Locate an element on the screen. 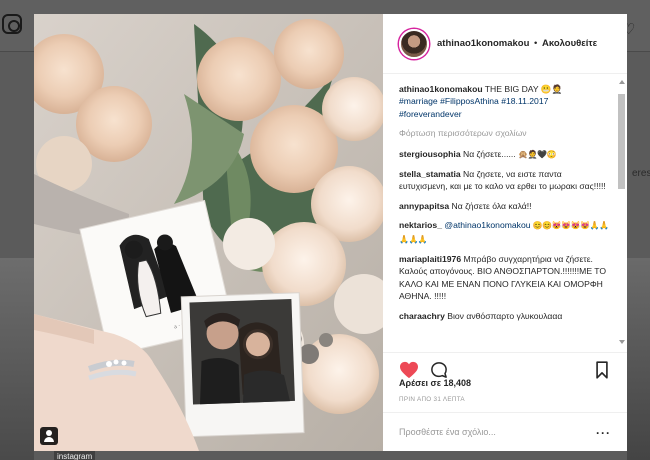 This screenshot has height=460, width=650. comment-emoji: 🙊🤵🖤😳 is located at coordinates (537, 154).